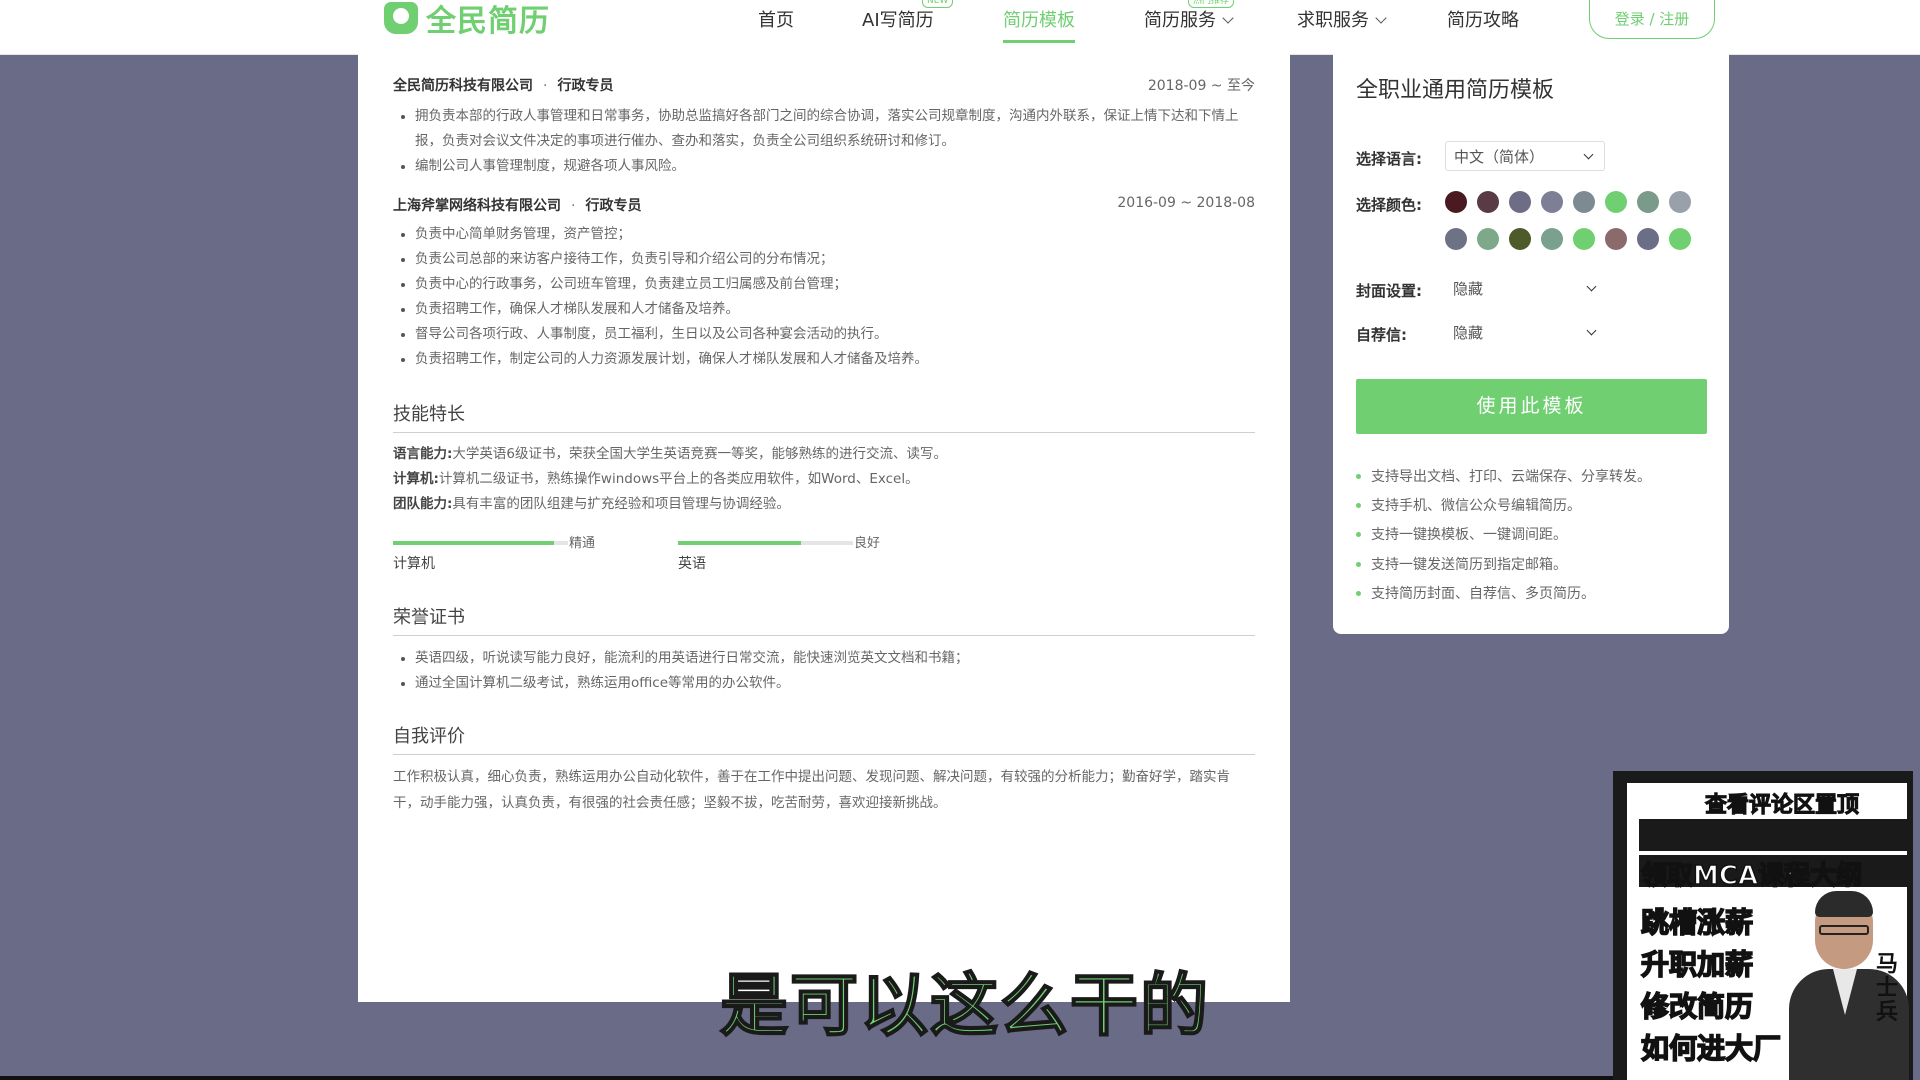  What do you see at coordinates (824, 619) in the screenshot?
I see `section-title-honors: 荣誉证书` at bounding box center [824, 619].